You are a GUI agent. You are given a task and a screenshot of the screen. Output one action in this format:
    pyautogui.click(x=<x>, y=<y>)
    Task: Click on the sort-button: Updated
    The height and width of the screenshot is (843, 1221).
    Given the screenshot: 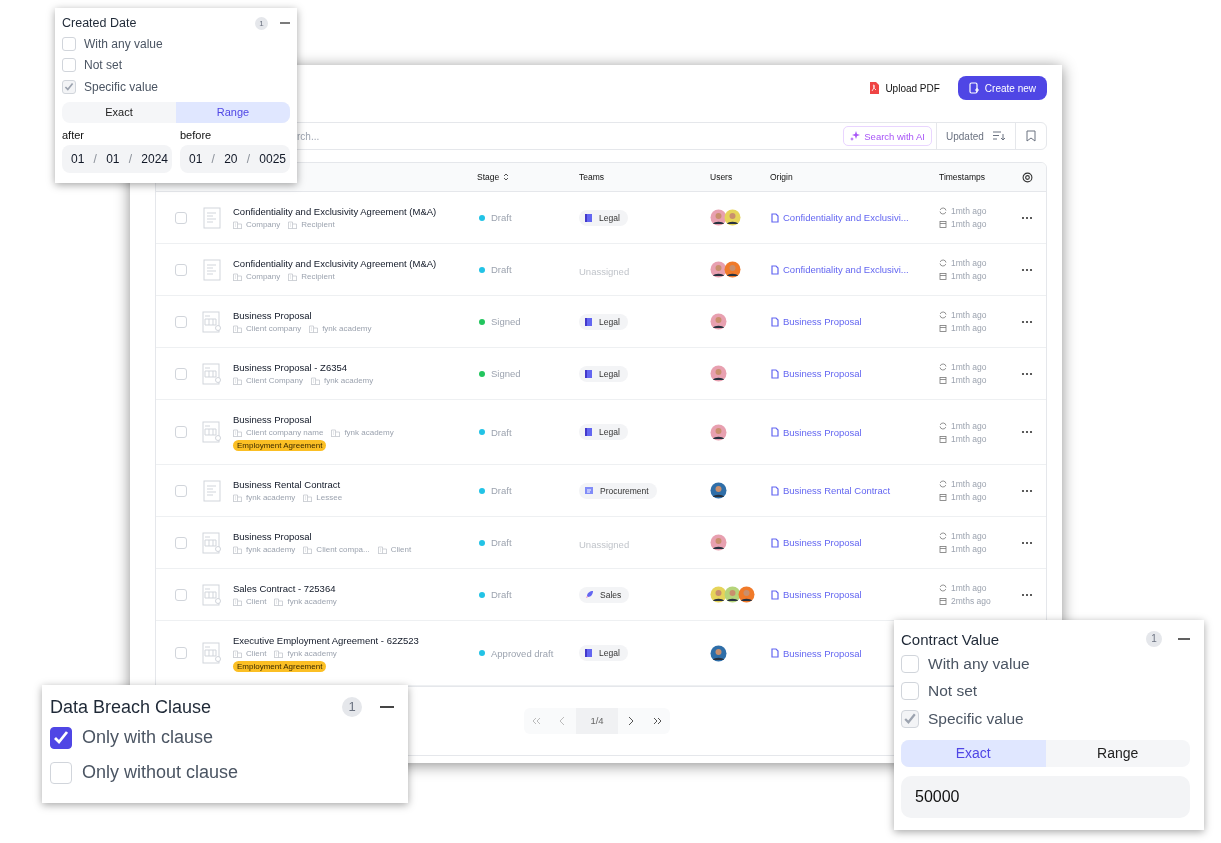 What is the action you would take?
    pyautogui.click(x=965, y=136)
    